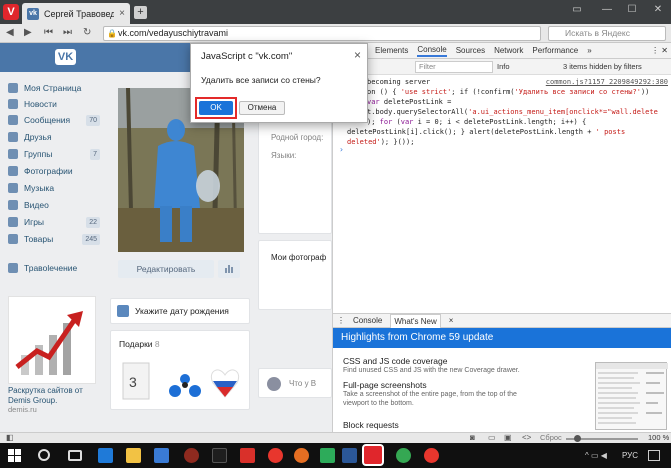 Image resolution: width=671 pixels, height=468 pixels. Describe the element at coordinates (431, 455) in the screenshot. I see `yandex-icon` at that location.